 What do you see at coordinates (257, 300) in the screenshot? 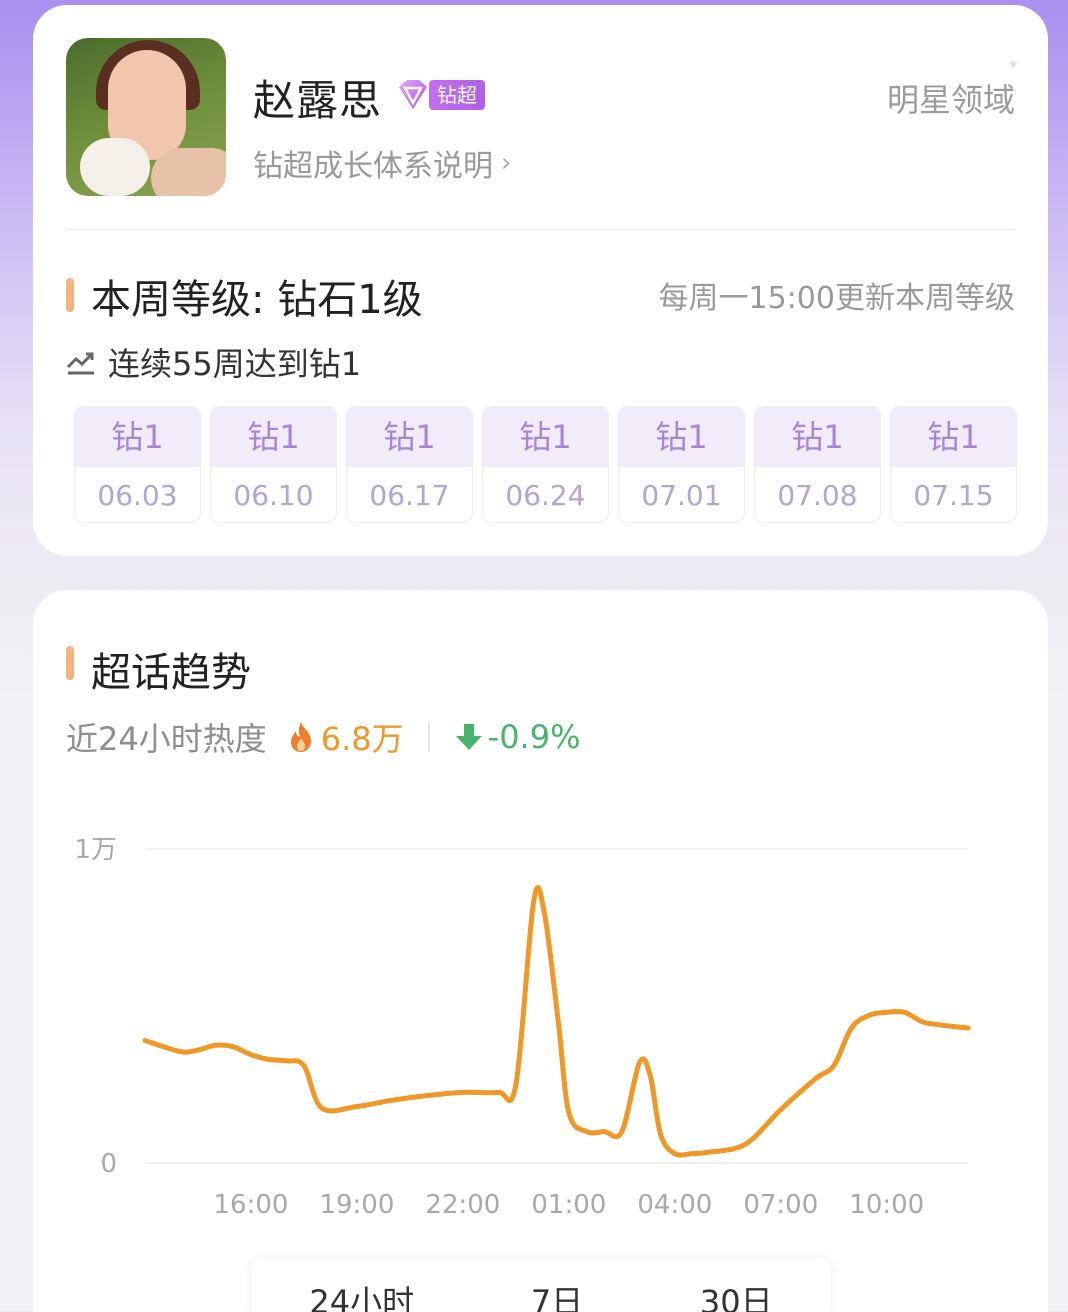
I see `weekly-level-title: 本周等级: 钻石1级` at bounding box center [257, 300].